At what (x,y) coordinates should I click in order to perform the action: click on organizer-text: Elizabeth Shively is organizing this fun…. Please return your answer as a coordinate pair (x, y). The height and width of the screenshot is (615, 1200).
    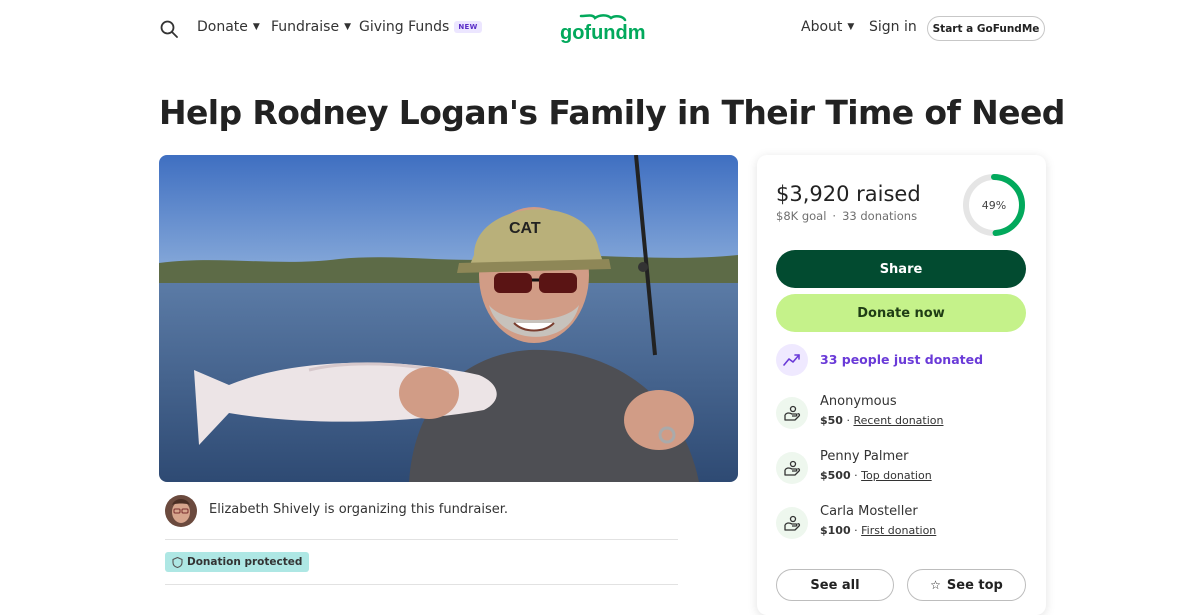
    Looking at the image, I should click on (359, 509).